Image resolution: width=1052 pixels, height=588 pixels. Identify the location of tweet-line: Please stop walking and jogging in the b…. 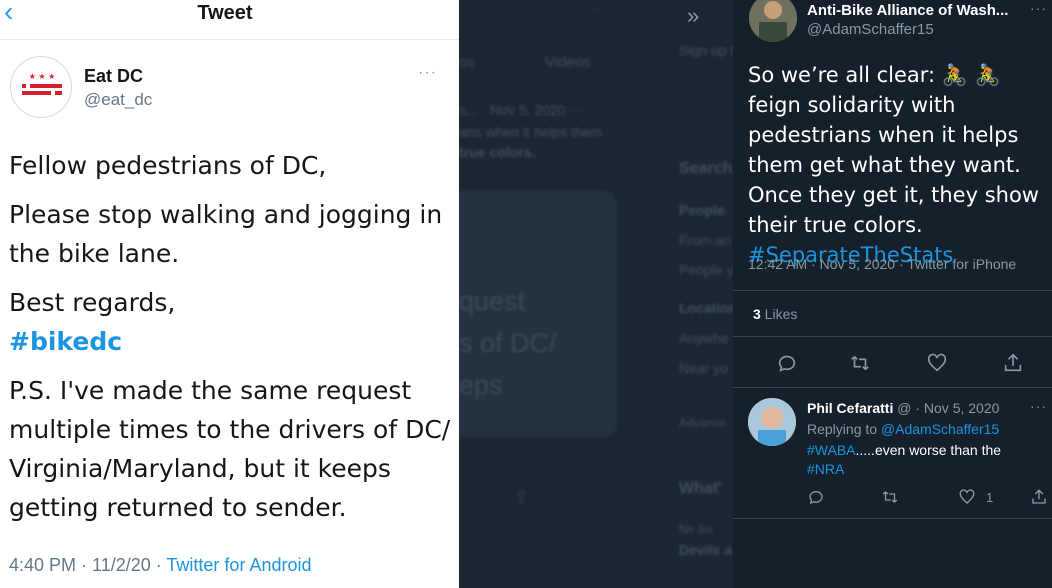
(226, 234).